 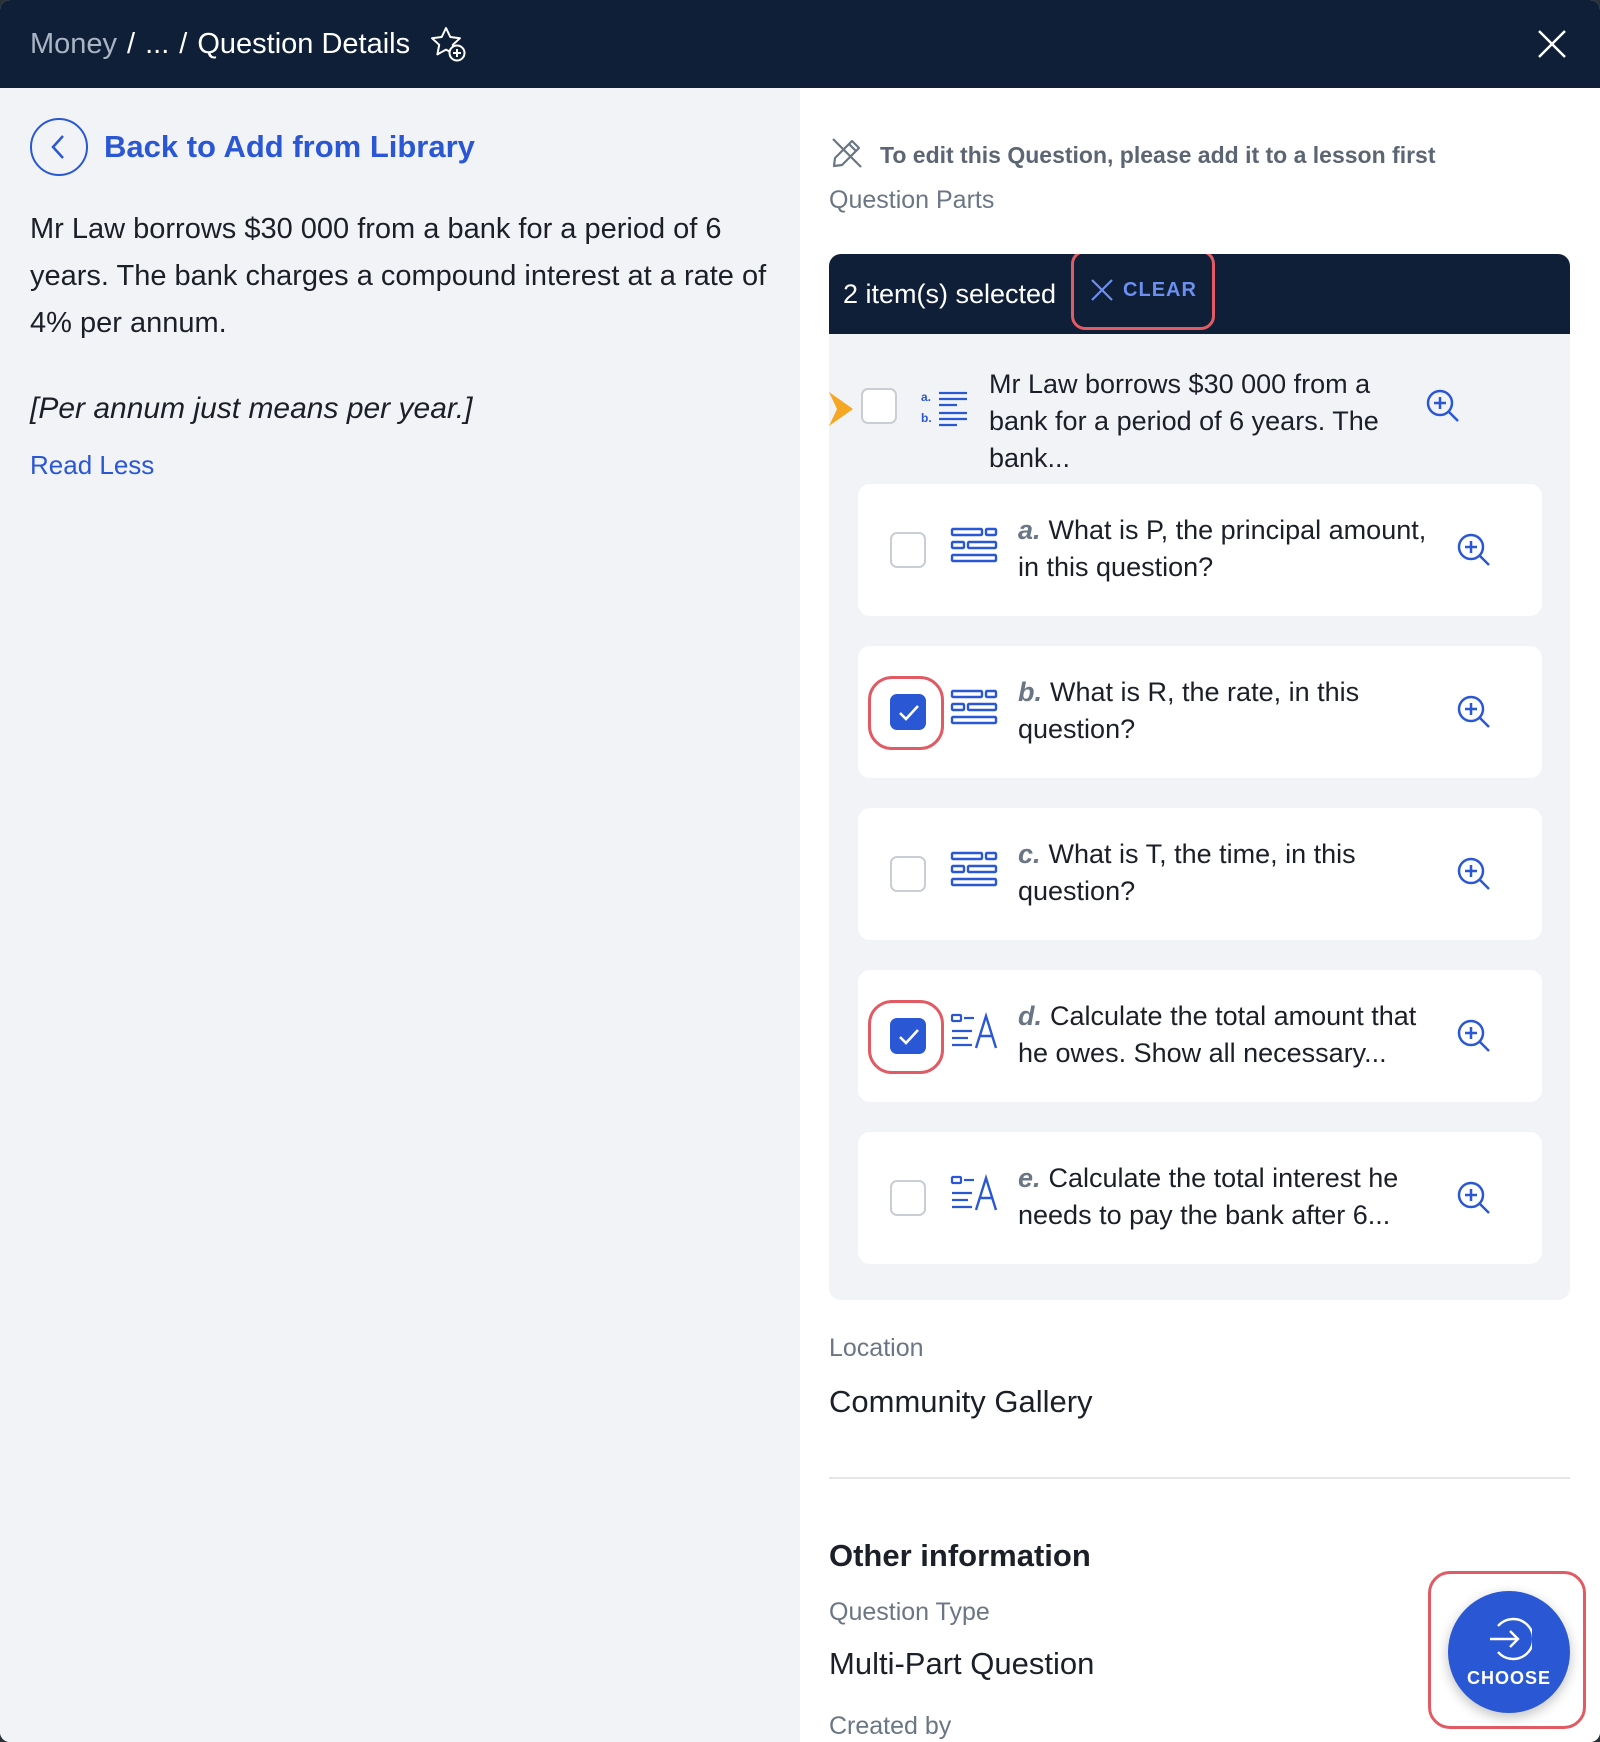 What do you see at coordinates (73, 44) in the screenshot?
I see `breadcrumb-money: Money` at bounding box center [73, 44].